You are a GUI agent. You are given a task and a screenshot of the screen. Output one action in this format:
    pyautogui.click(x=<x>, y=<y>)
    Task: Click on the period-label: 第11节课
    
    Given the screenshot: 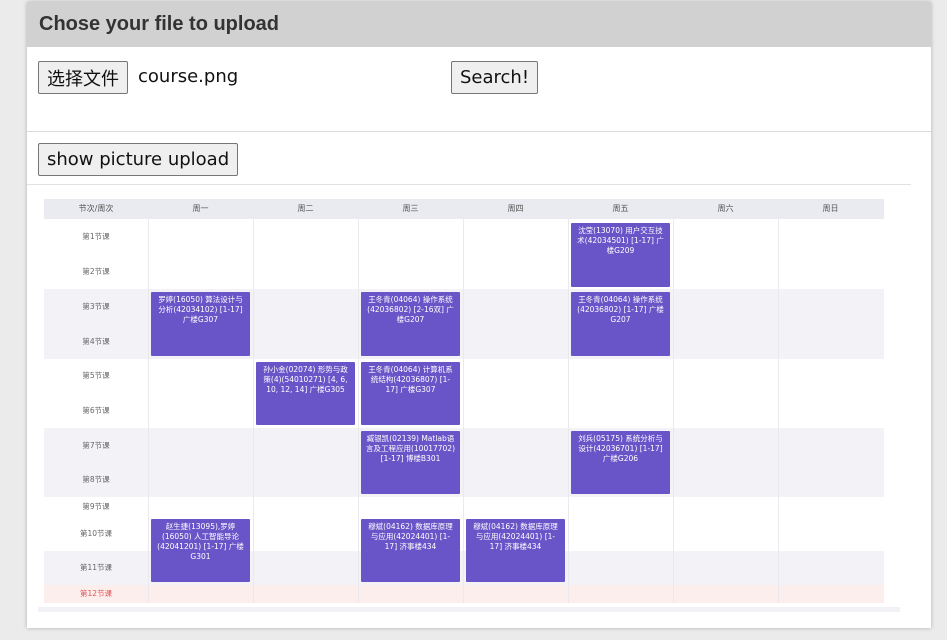 What is the action you would take?
    pyautogui.click(x=96, y=567)
    